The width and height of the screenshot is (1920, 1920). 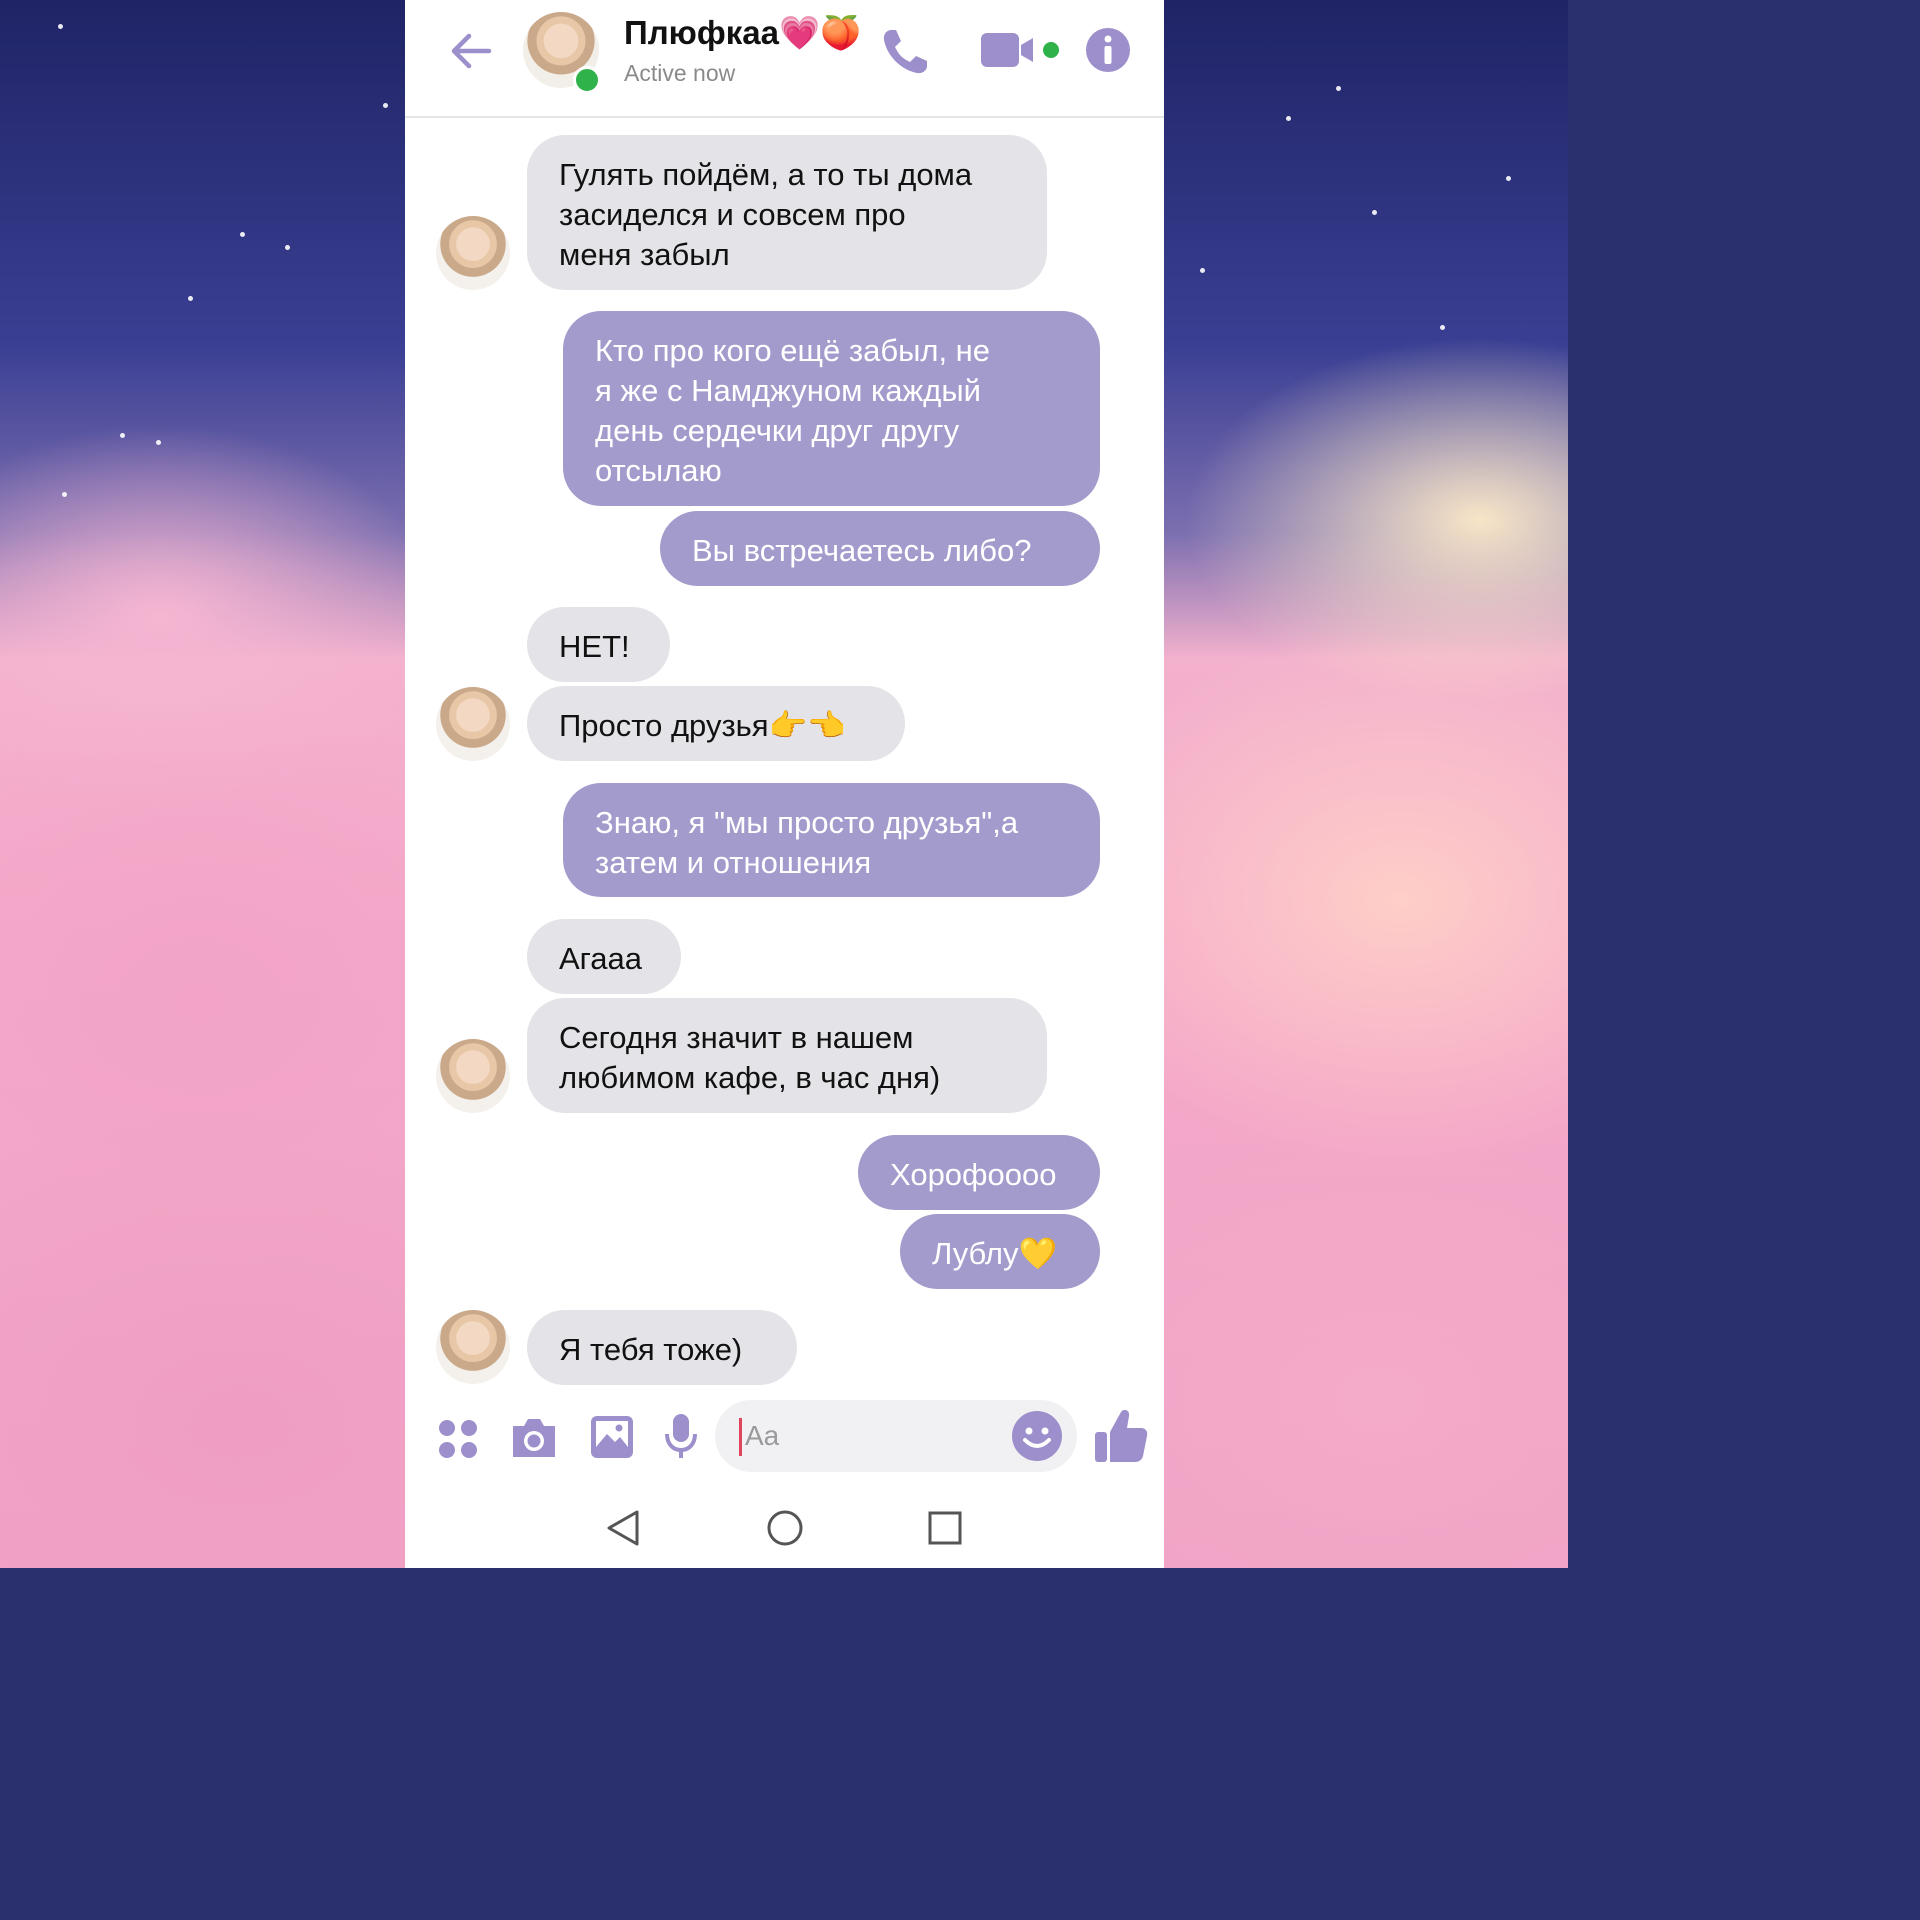 I want to click on emoji-icon, so click(x=1037, y=1436).